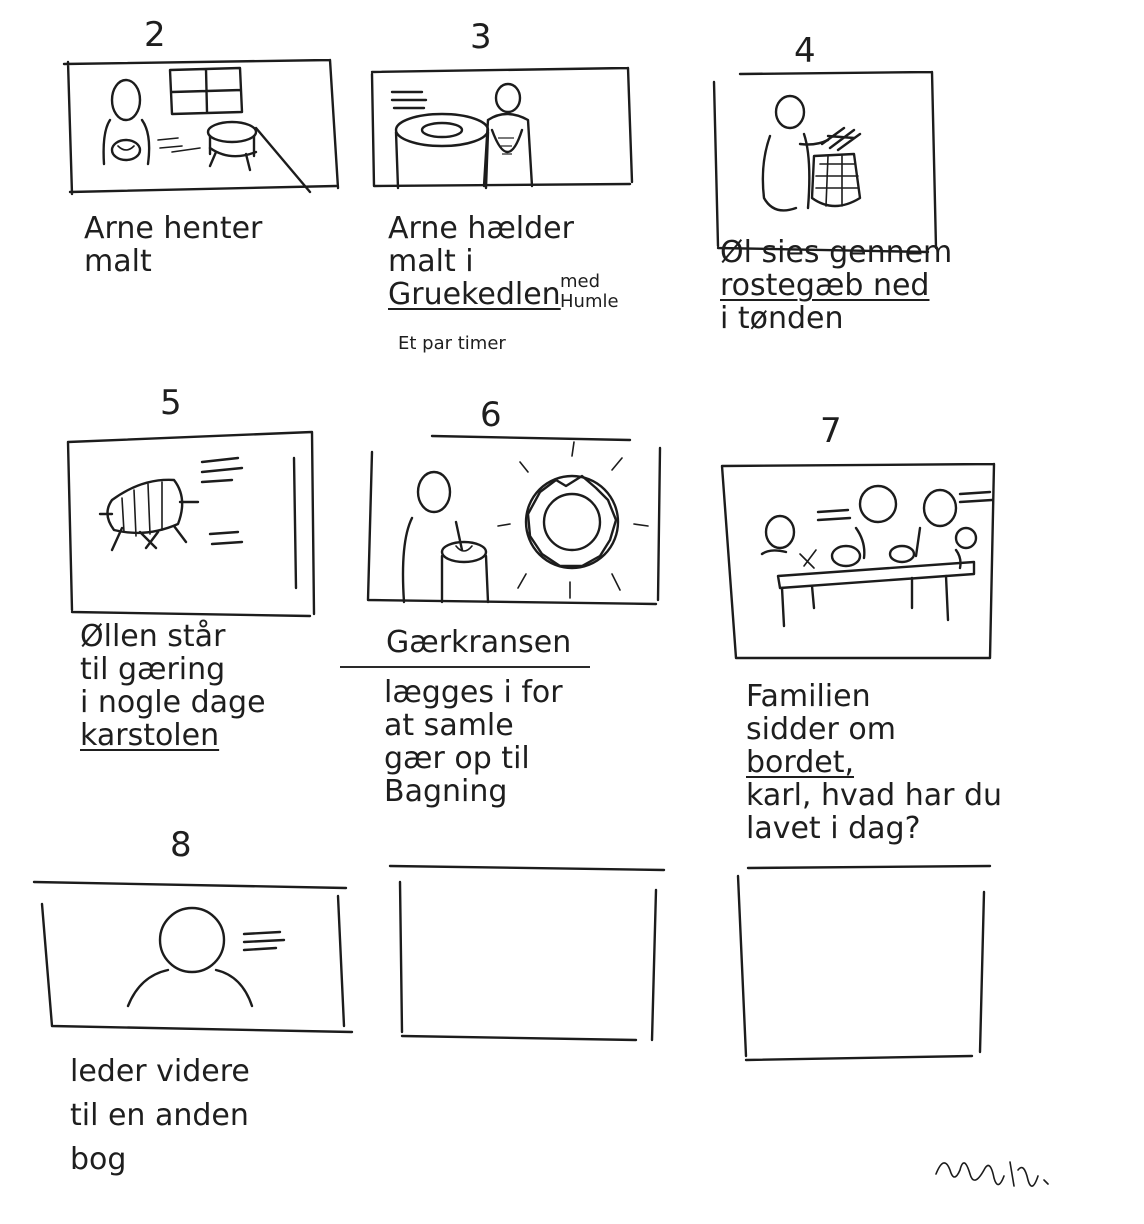 This screenshot has height=1224, width=1144. Describe the element at coordinates (190, 957) in the screenshot. I see `person-bust-icon` at that location.